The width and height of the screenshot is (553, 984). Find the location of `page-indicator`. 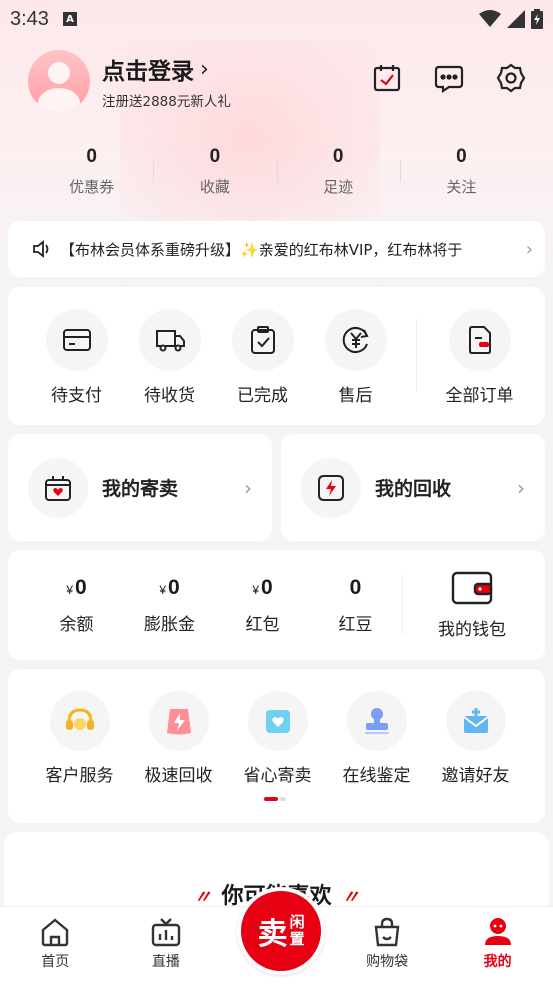

page-indicator is located at coordinates (275, 799).